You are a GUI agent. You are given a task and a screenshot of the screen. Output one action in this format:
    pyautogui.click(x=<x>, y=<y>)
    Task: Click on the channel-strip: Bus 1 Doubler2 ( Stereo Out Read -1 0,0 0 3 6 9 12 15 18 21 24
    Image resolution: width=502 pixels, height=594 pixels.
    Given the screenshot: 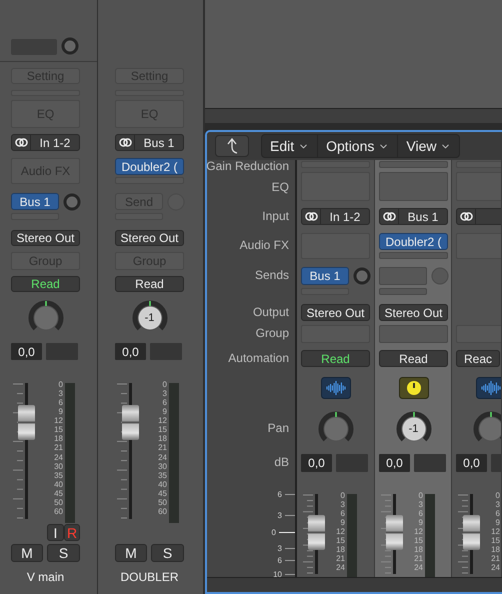 What is the action you would take?
    pyautogui.click(x=413, y=368)
    